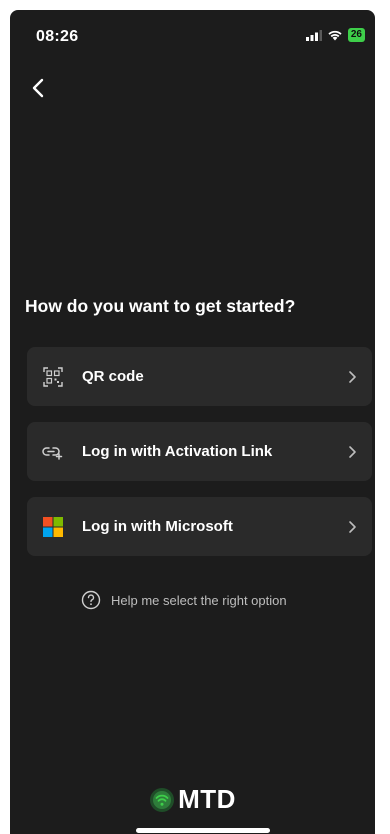 The height and width of the screenshot is (834, 390). I want to click on status-time: 08:26, so click(57, 36).